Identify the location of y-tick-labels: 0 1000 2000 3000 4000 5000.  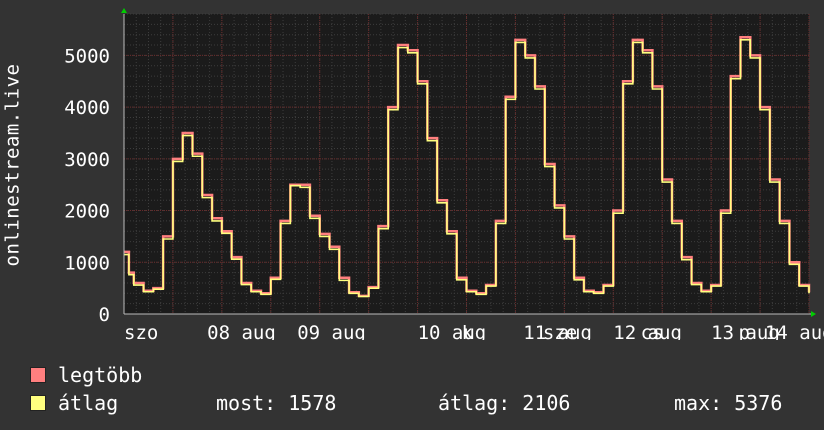
(87, 185).